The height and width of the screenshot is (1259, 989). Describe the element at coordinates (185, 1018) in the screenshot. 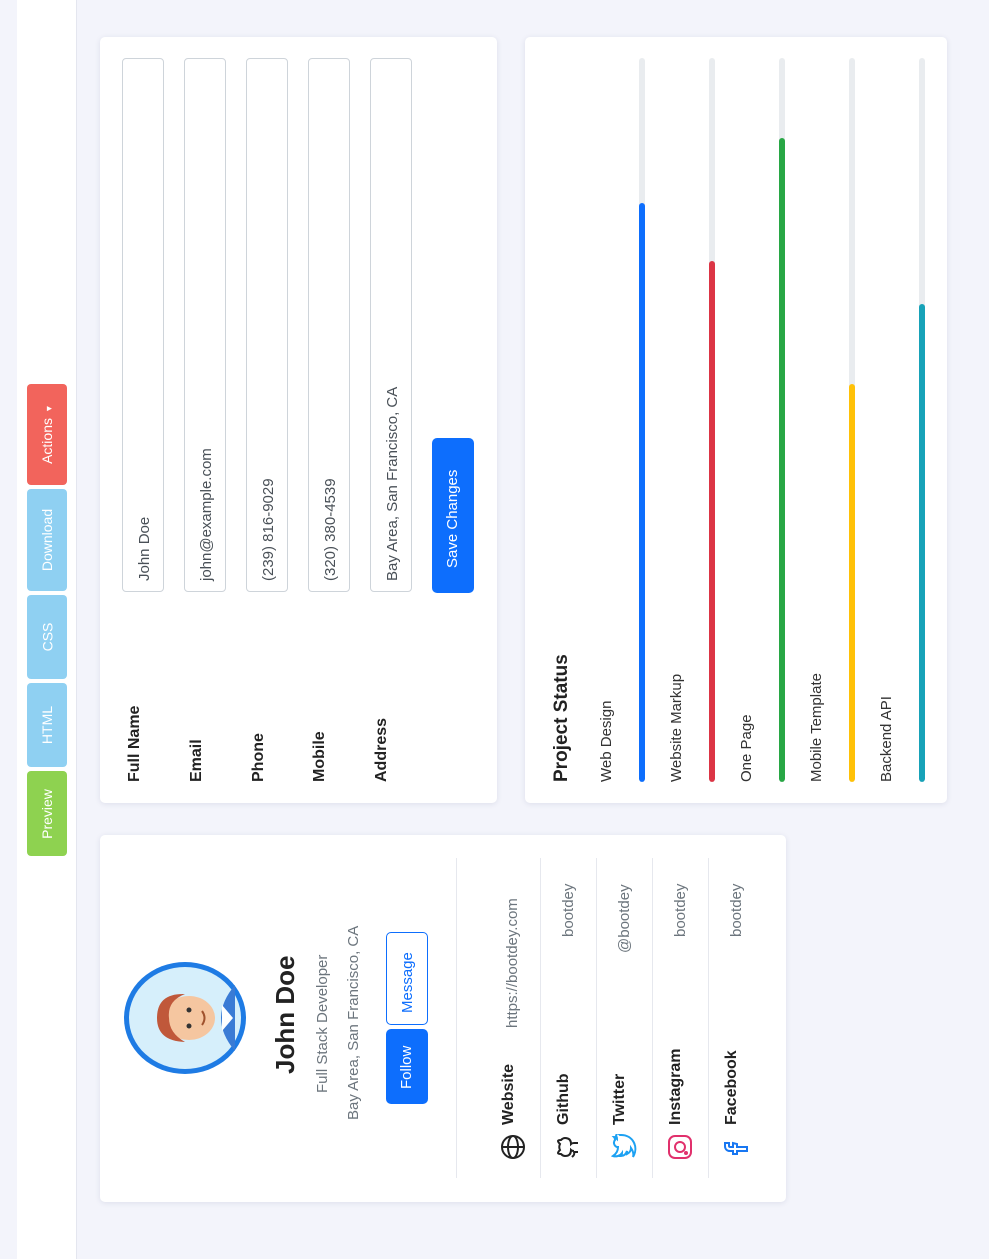

I see `avatar` at that location.